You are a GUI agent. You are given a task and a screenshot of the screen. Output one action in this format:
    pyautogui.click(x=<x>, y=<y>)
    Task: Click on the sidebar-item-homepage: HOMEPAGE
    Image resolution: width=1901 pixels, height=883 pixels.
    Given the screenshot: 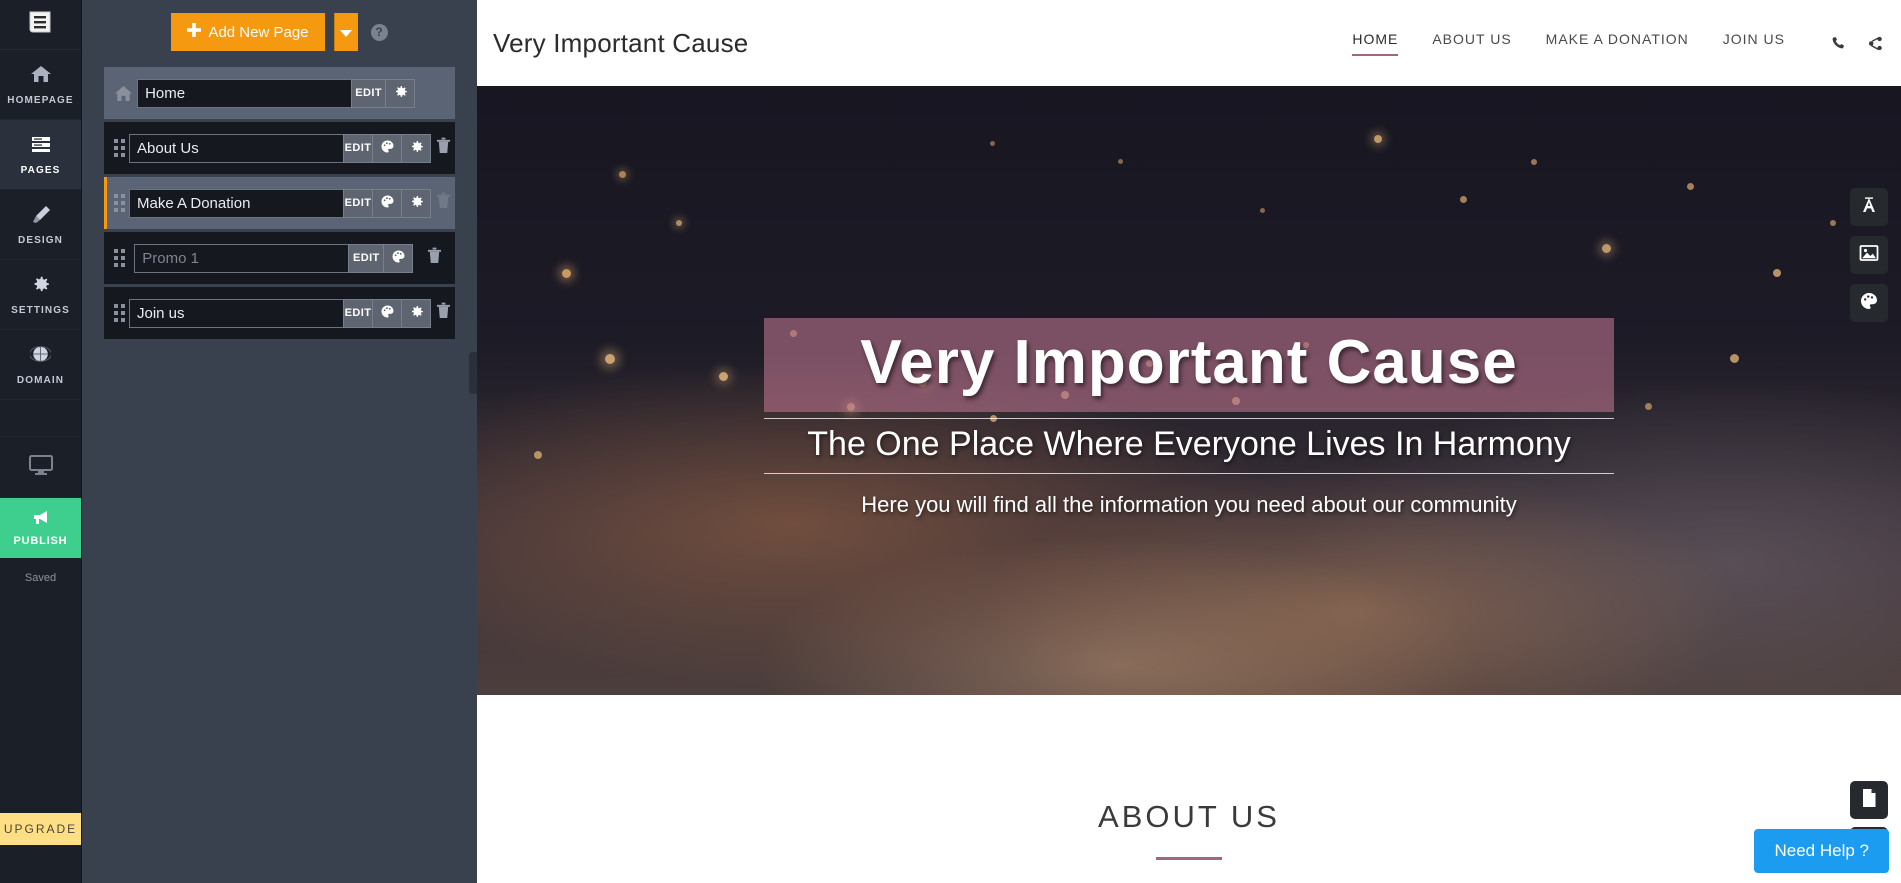 What is the action you would take?
    pyautogui.click(x=40, y=85)
    